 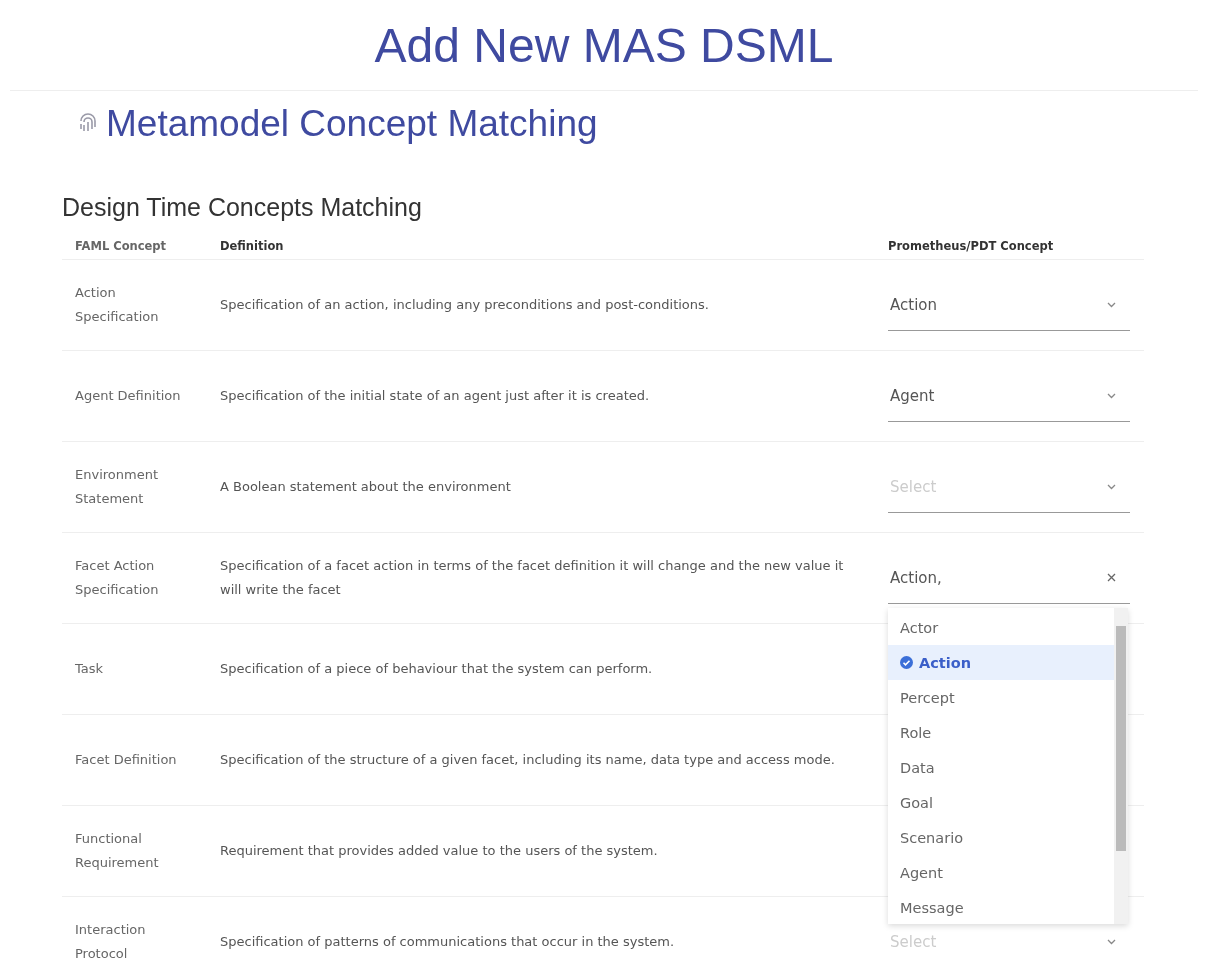 I want to click on select-value: Action,, so click(x=916, y=577).